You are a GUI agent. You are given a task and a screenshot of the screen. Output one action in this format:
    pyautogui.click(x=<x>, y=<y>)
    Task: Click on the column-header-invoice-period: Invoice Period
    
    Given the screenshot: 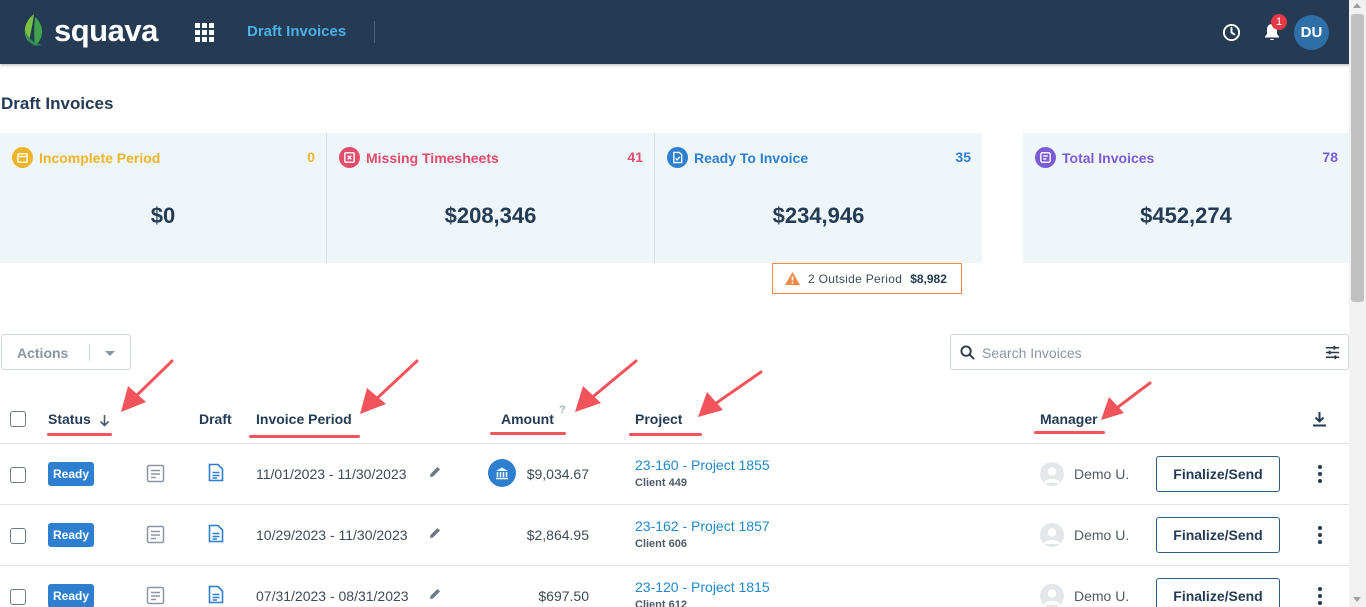 What is the action you would take?
    pyautogui.click(x=304, y=419)
    